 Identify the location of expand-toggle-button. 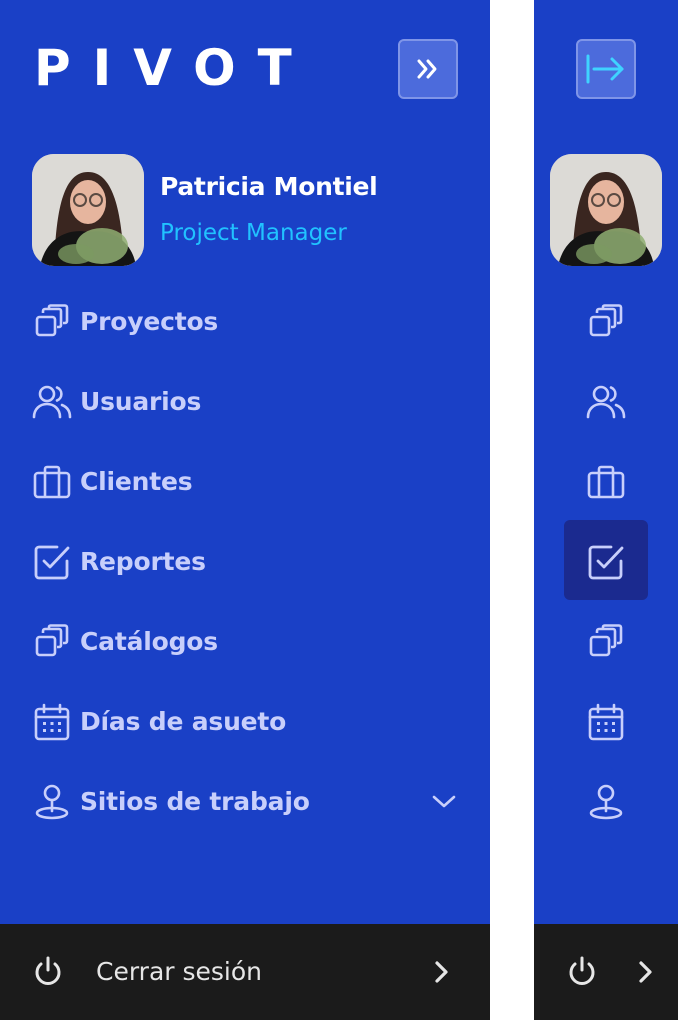
(428, 69).